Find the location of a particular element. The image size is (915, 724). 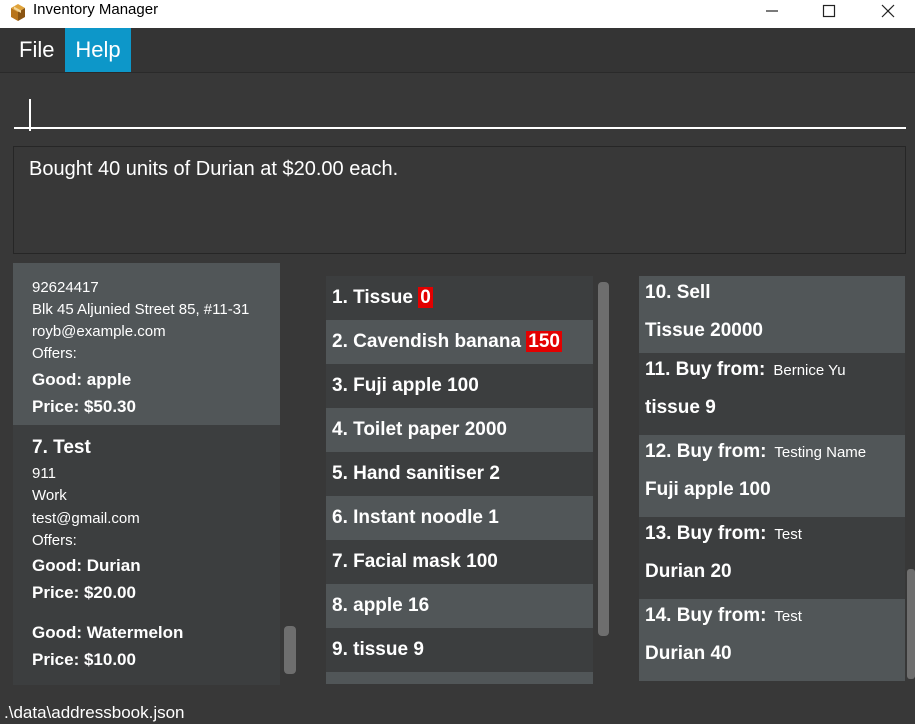

minimize-icon is located at coordinates (772, 11).